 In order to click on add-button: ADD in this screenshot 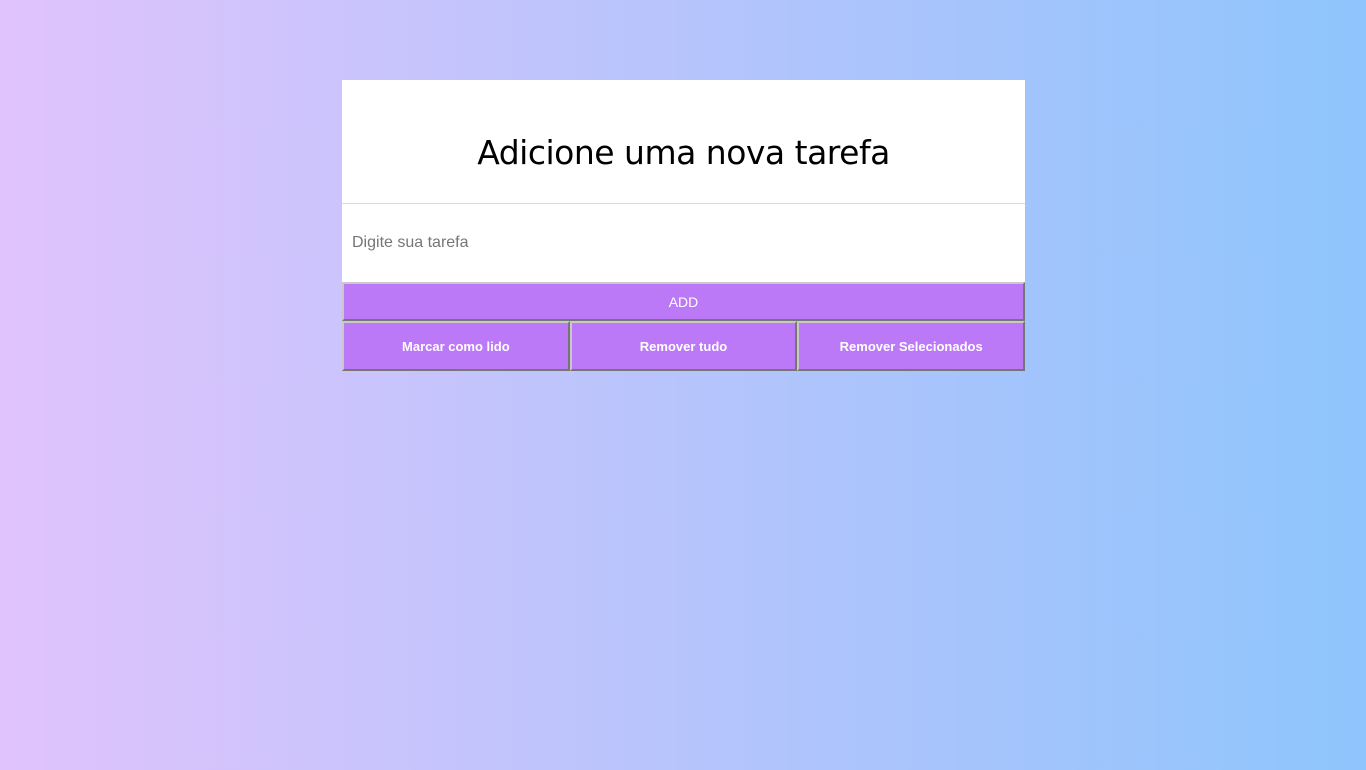, I will do `click(683, 301)`.